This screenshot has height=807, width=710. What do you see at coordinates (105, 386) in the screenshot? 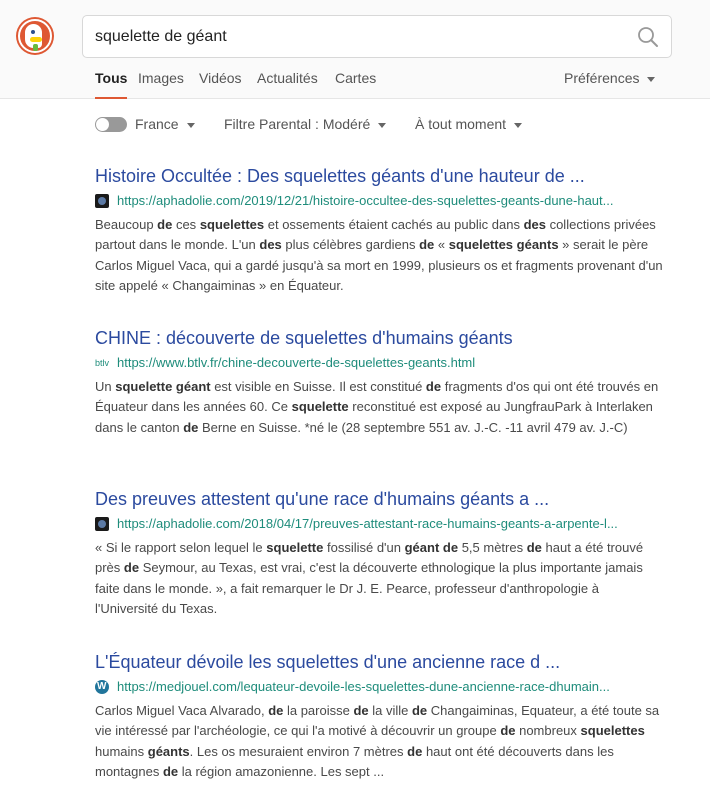
I see `snippet-text: Un` at bounding box center [105, 386].